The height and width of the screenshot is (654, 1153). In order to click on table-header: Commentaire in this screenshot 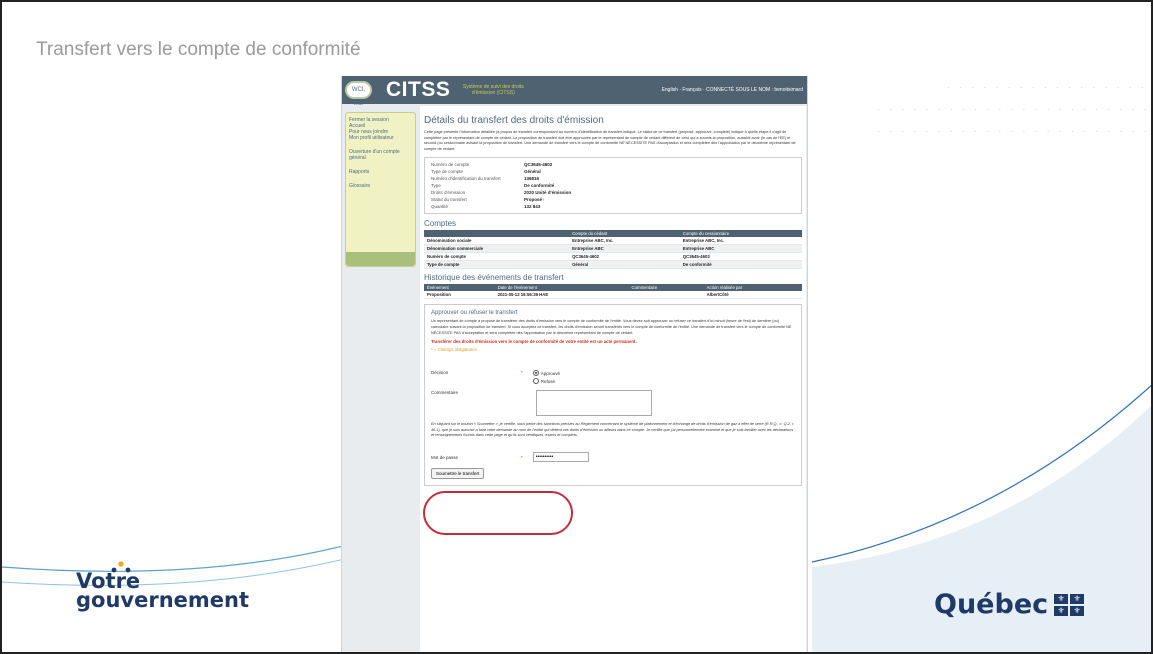, I will do `click(666, 288)`.